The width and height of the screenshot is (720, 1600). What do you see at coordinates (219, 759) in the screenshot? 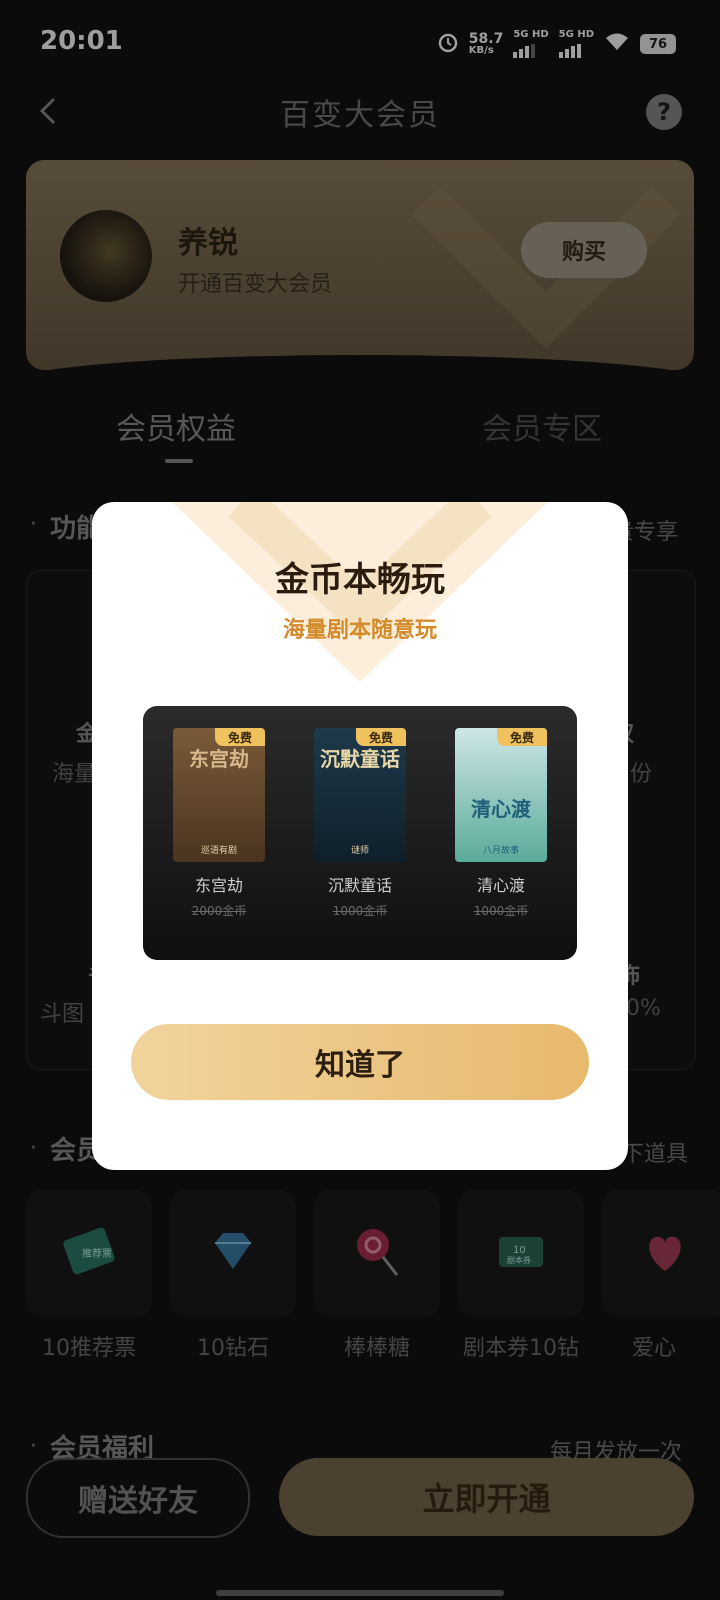
I see `cover-title: 东宫劫` at bounding box center [219, 759].